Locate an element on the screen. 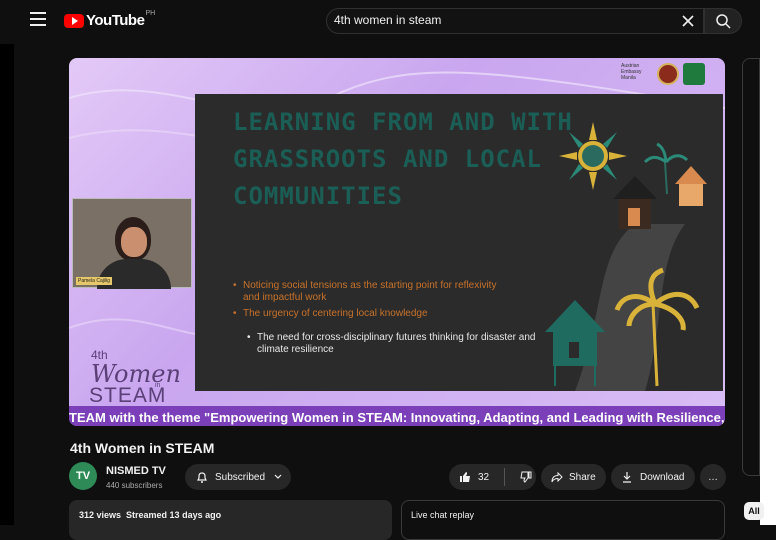  share-icon is located at coordinates (557, 477).